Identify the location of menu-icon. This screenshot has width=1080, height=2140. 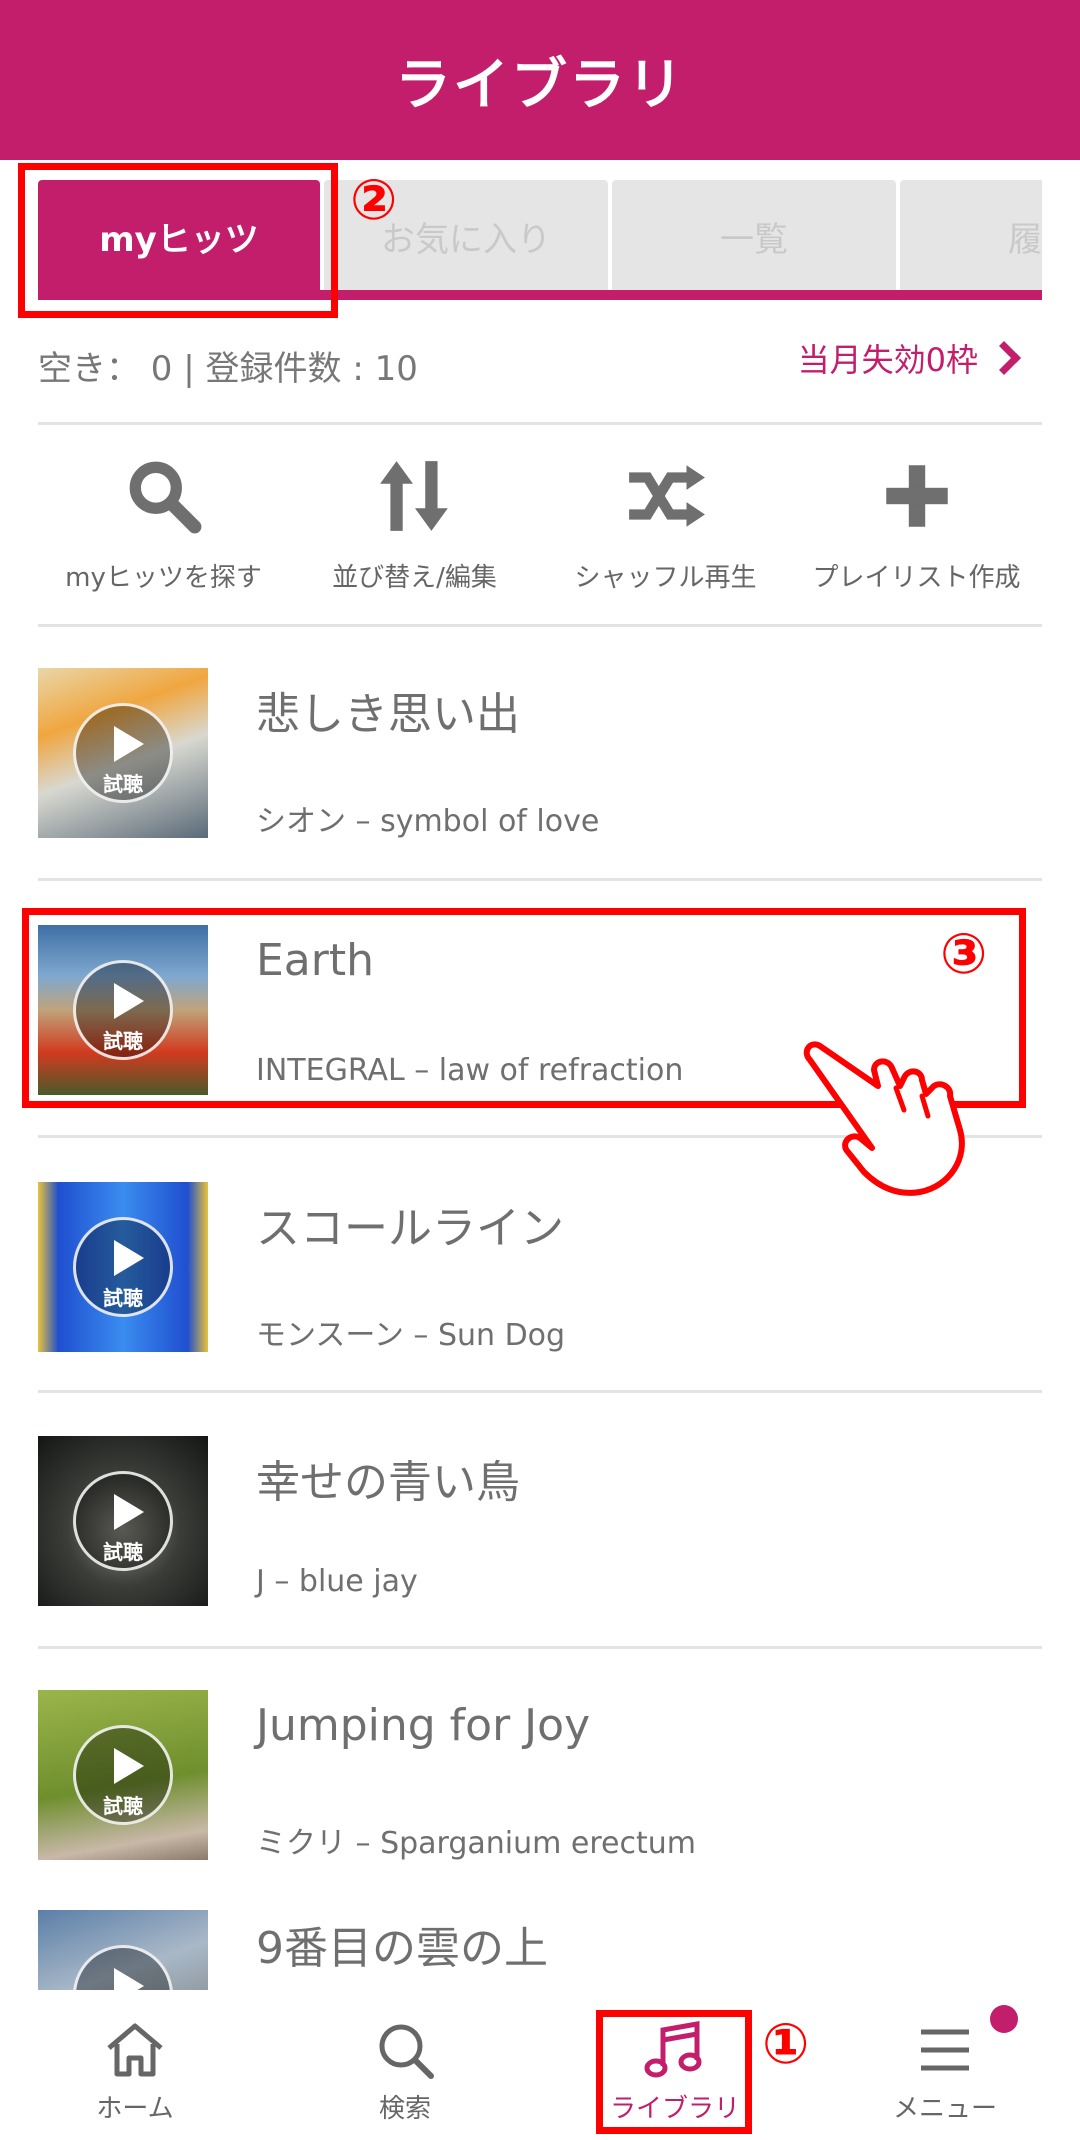
(945, 2050).